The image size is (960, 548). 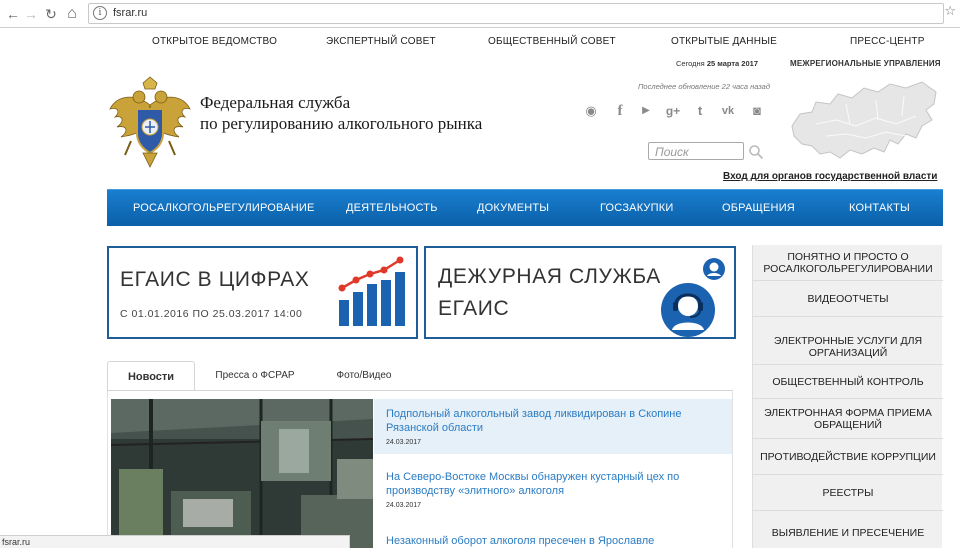 I want to click on sidebar-item-registries: РЕЕСТРЫ, so click(x=848, y=493).